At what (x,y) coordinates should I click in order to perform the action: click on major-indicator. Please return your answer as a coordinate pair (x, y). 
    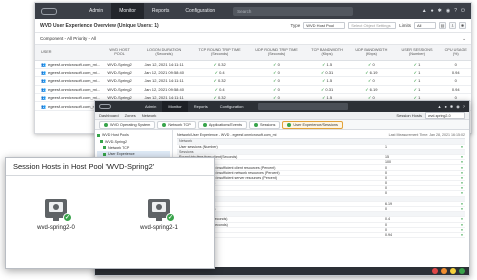
    Looking at the image, I should click on (444, 271).